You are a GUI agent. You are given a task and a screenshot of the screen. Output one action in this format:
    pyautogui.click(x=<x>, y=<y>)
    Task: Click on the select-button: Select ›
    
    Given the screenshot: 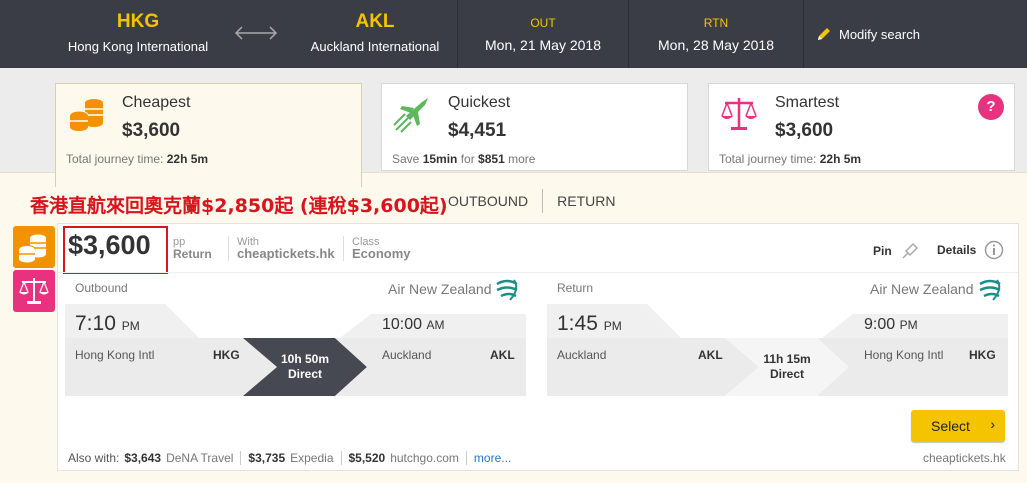 What is the action you would take?
    pyautogui.click(x=958, y=426)
    